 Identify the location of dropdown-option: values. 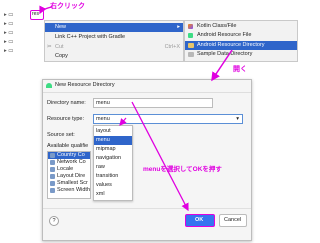
(113, 185).